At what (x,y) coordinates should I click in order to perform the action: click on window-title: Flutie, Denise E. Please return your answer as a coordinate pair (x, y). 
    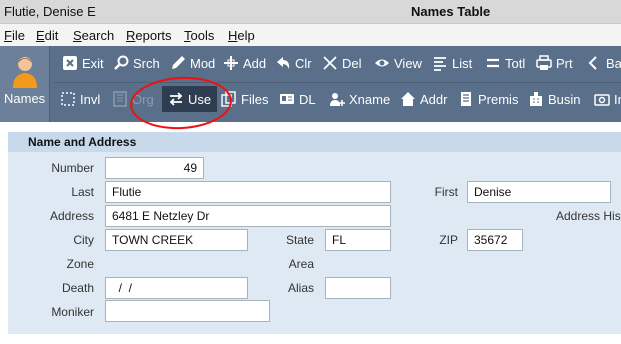
    Looking at the image, I should click on (50, 11).